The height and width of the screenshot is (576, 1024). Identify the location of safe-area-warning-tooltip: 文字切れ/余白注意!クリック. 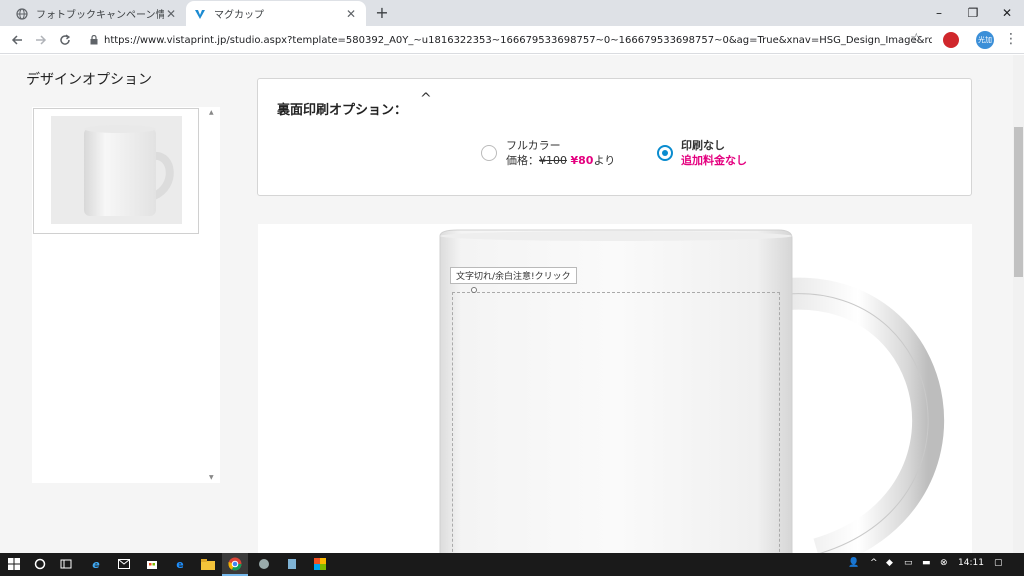
(513, 275).